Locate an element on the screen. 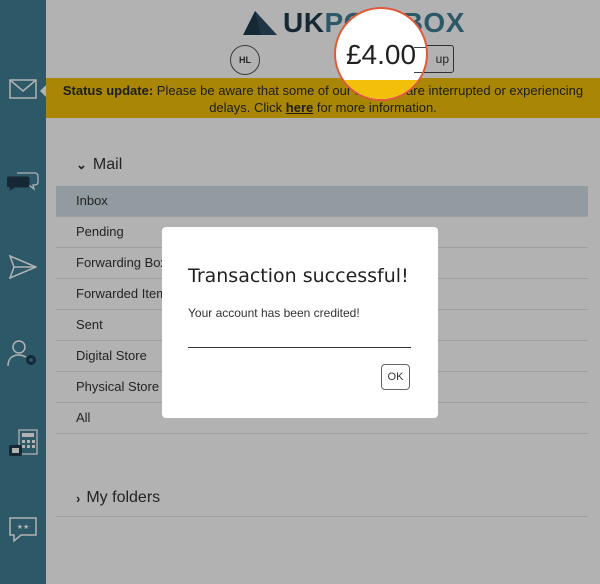 This screenshot has height=584, width=600. ok-button: OK is located at coordinates (395, 377).